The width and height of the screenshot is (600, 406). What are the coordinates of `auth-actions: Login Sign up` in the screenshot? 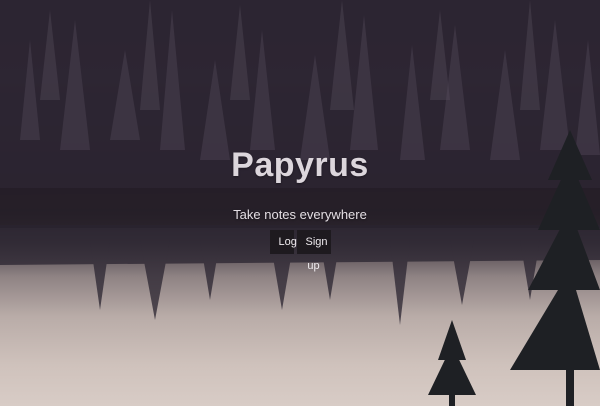 It's located at (300, 251).